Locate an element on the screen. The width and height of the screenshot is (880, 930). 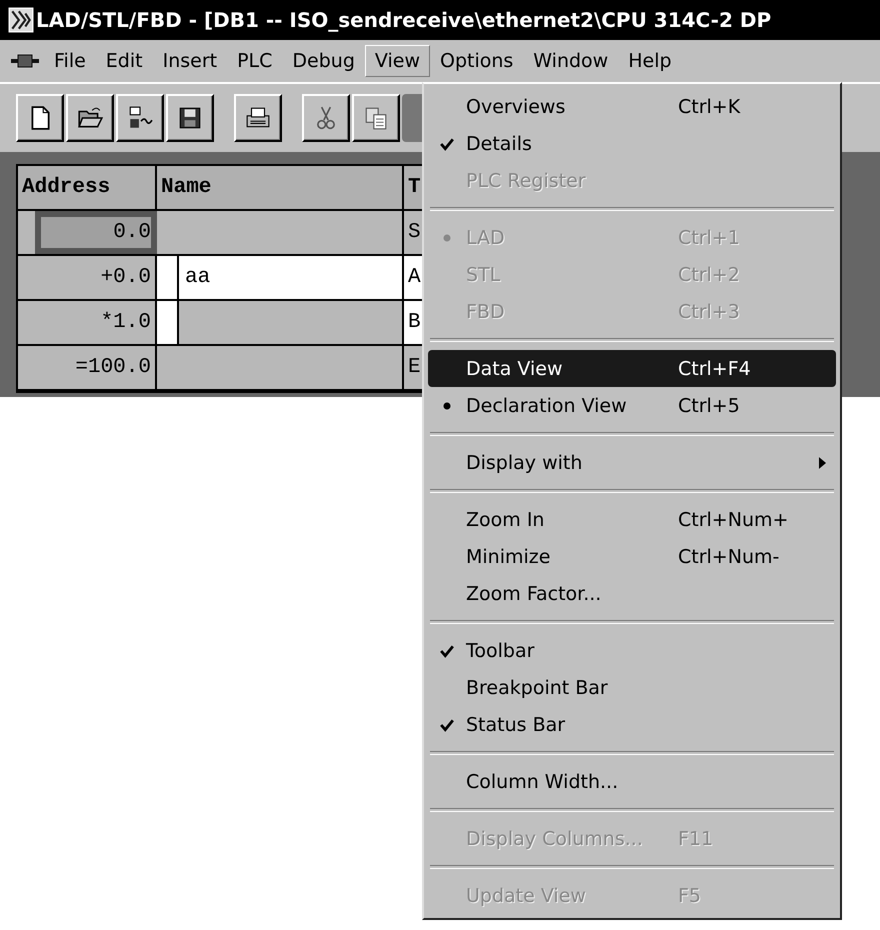
copy-icon is located at coordinates (376, 118).